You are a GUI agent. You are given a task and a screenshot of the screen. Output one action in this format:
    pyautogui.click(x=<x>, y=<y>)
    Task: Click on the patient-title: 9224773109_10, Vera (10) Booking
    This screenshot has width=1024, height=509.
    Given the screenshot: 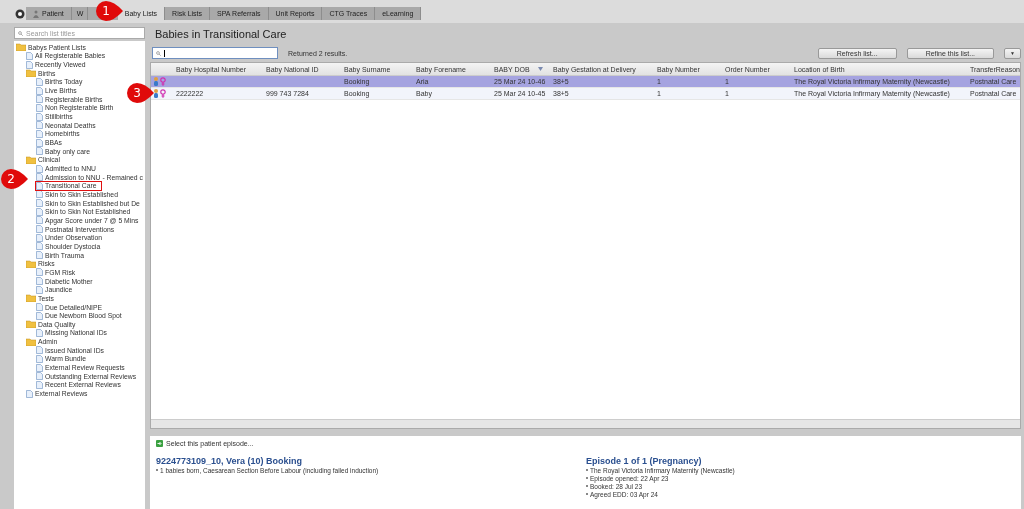 What is the action you would take?
    pyautogui.click(x=371, y=461)
    